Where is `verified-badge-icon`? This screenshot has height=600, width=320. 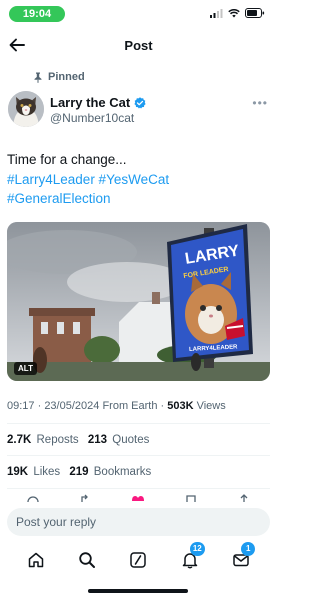
verified-badge-icon is located at coordinates (140, 102).